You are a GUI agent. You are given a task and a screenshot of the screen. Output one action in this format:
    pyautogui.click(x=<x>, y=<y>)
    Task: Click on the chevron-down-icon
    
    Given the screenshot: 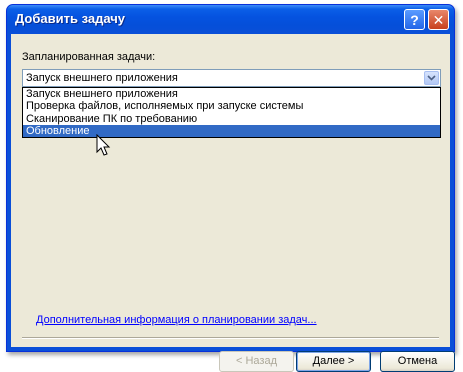 What is the action you would take?
    pyautogui.click(x=431, y=78)
    